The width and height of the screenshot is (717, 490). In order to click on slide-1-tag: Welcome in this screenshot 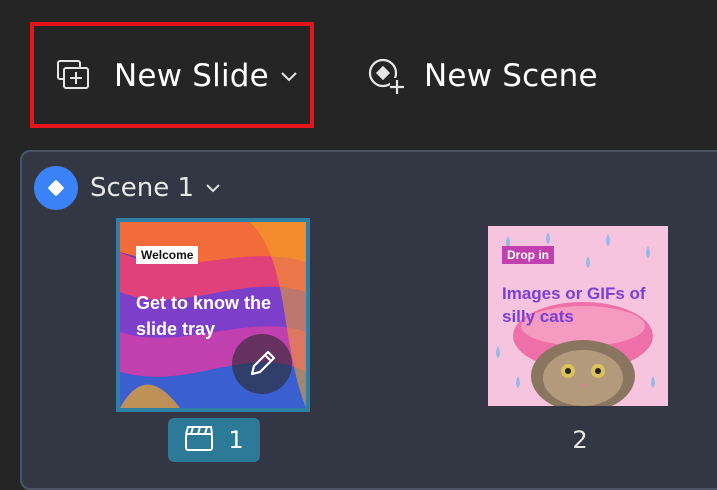, I will do `click(167, 255)`.